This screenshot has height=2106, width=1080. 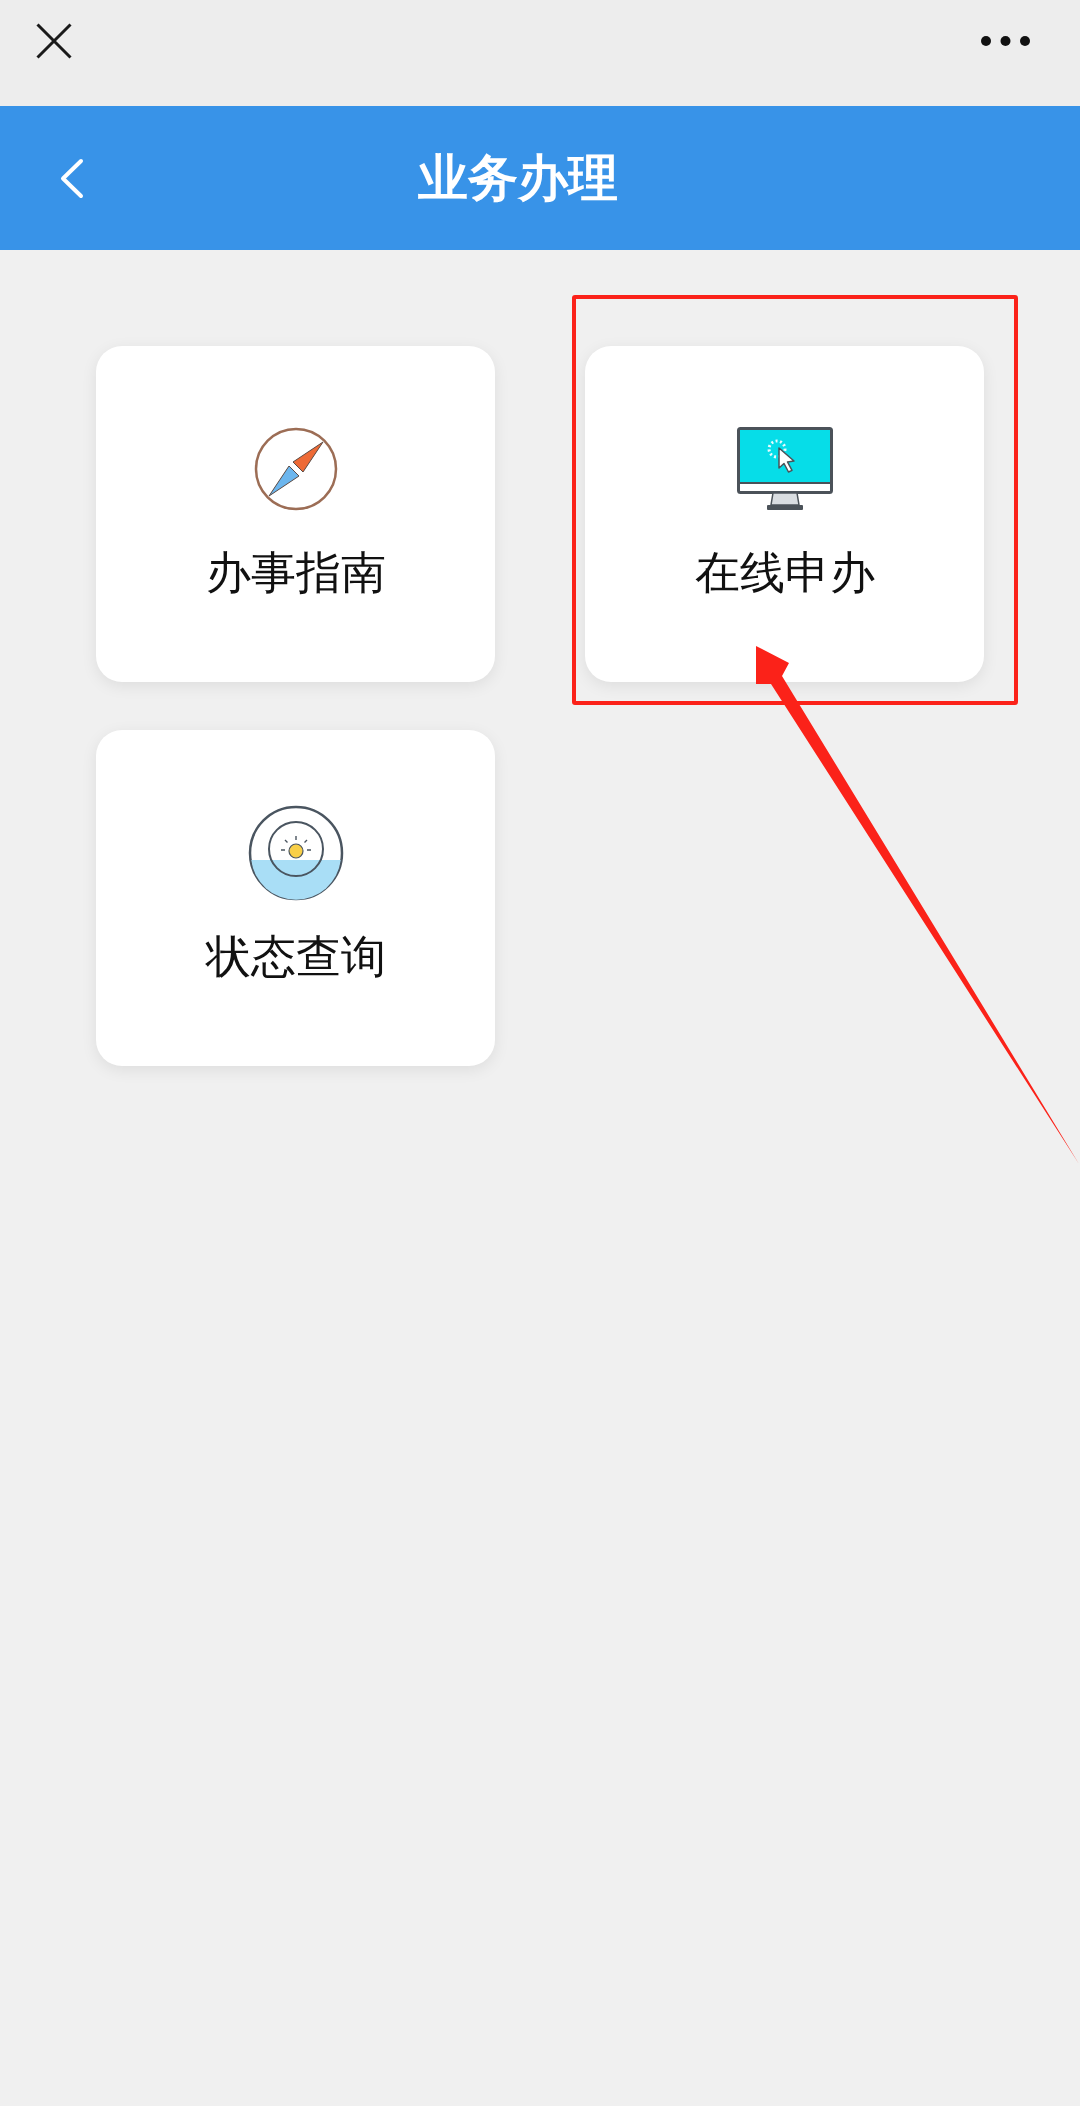 I want to click on page-title: 业务办理, so click(x=518, y=178).